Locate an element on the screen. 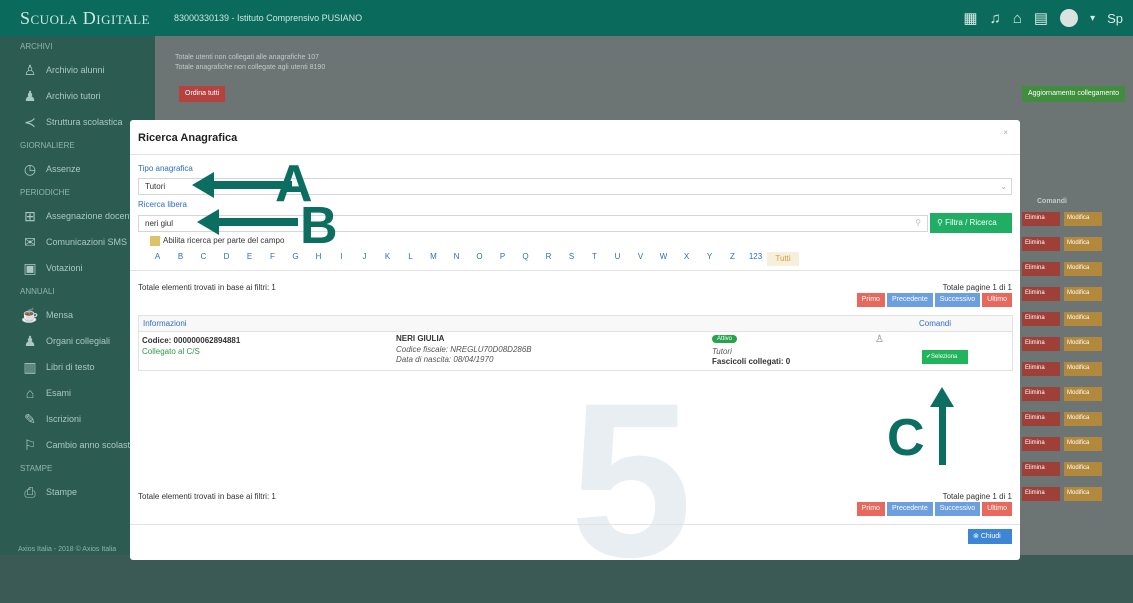 This screenshot has width=1133, height=603. alphabet-letter: Q is located at coordinates (525, 259).